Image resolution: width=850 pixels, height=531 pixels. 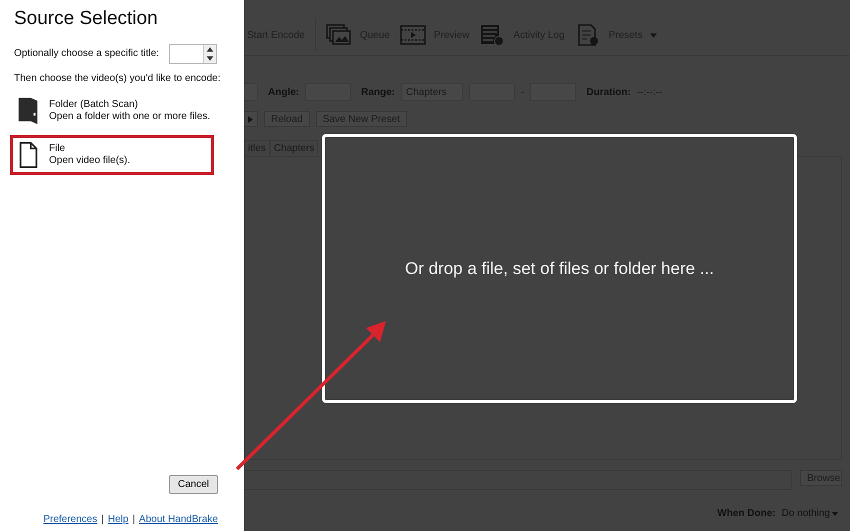 What do you see at coordinates (57, 149) in the screenshot?
I see `option-title: File` at bounding box center [57, 149].